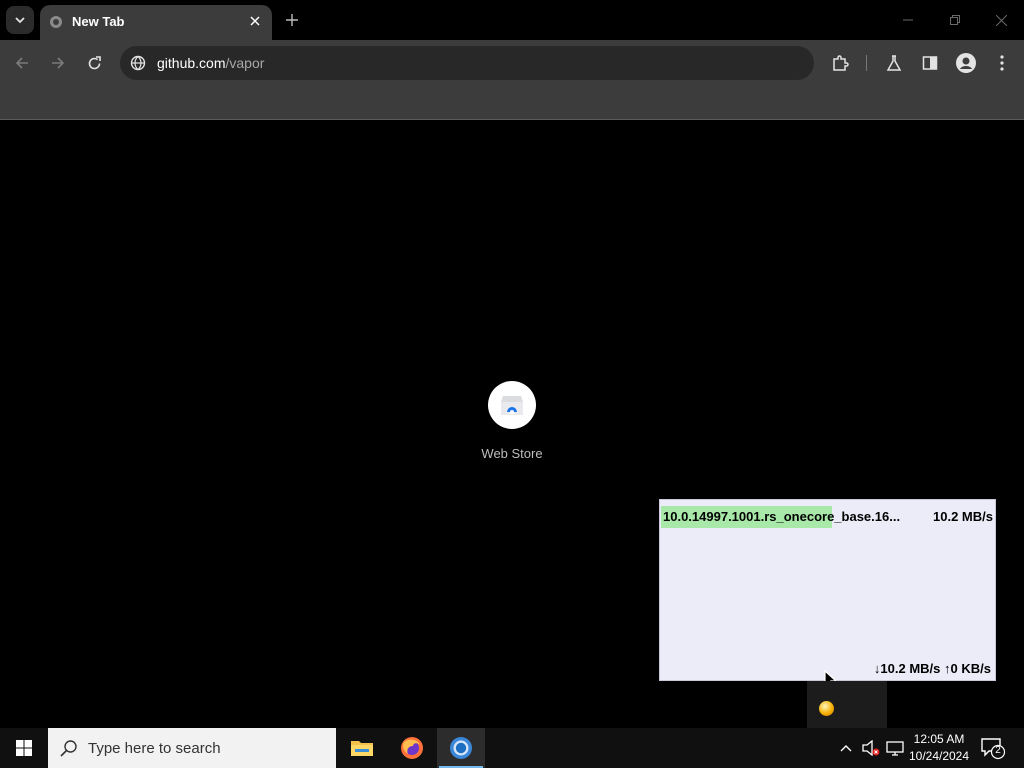  I want to click on notification-icon, so click(993, 749).